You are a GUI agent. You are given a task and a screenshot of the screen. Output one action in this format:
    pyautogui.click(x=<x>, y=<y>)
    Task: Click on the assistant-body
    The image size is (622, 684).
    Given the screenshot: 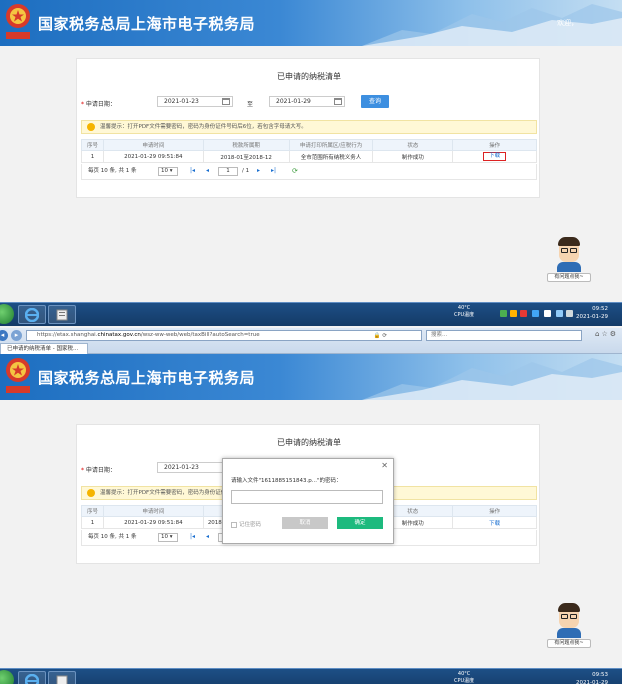 What is the action you would take?
    pyautogui.click(x=569, y=633)
    